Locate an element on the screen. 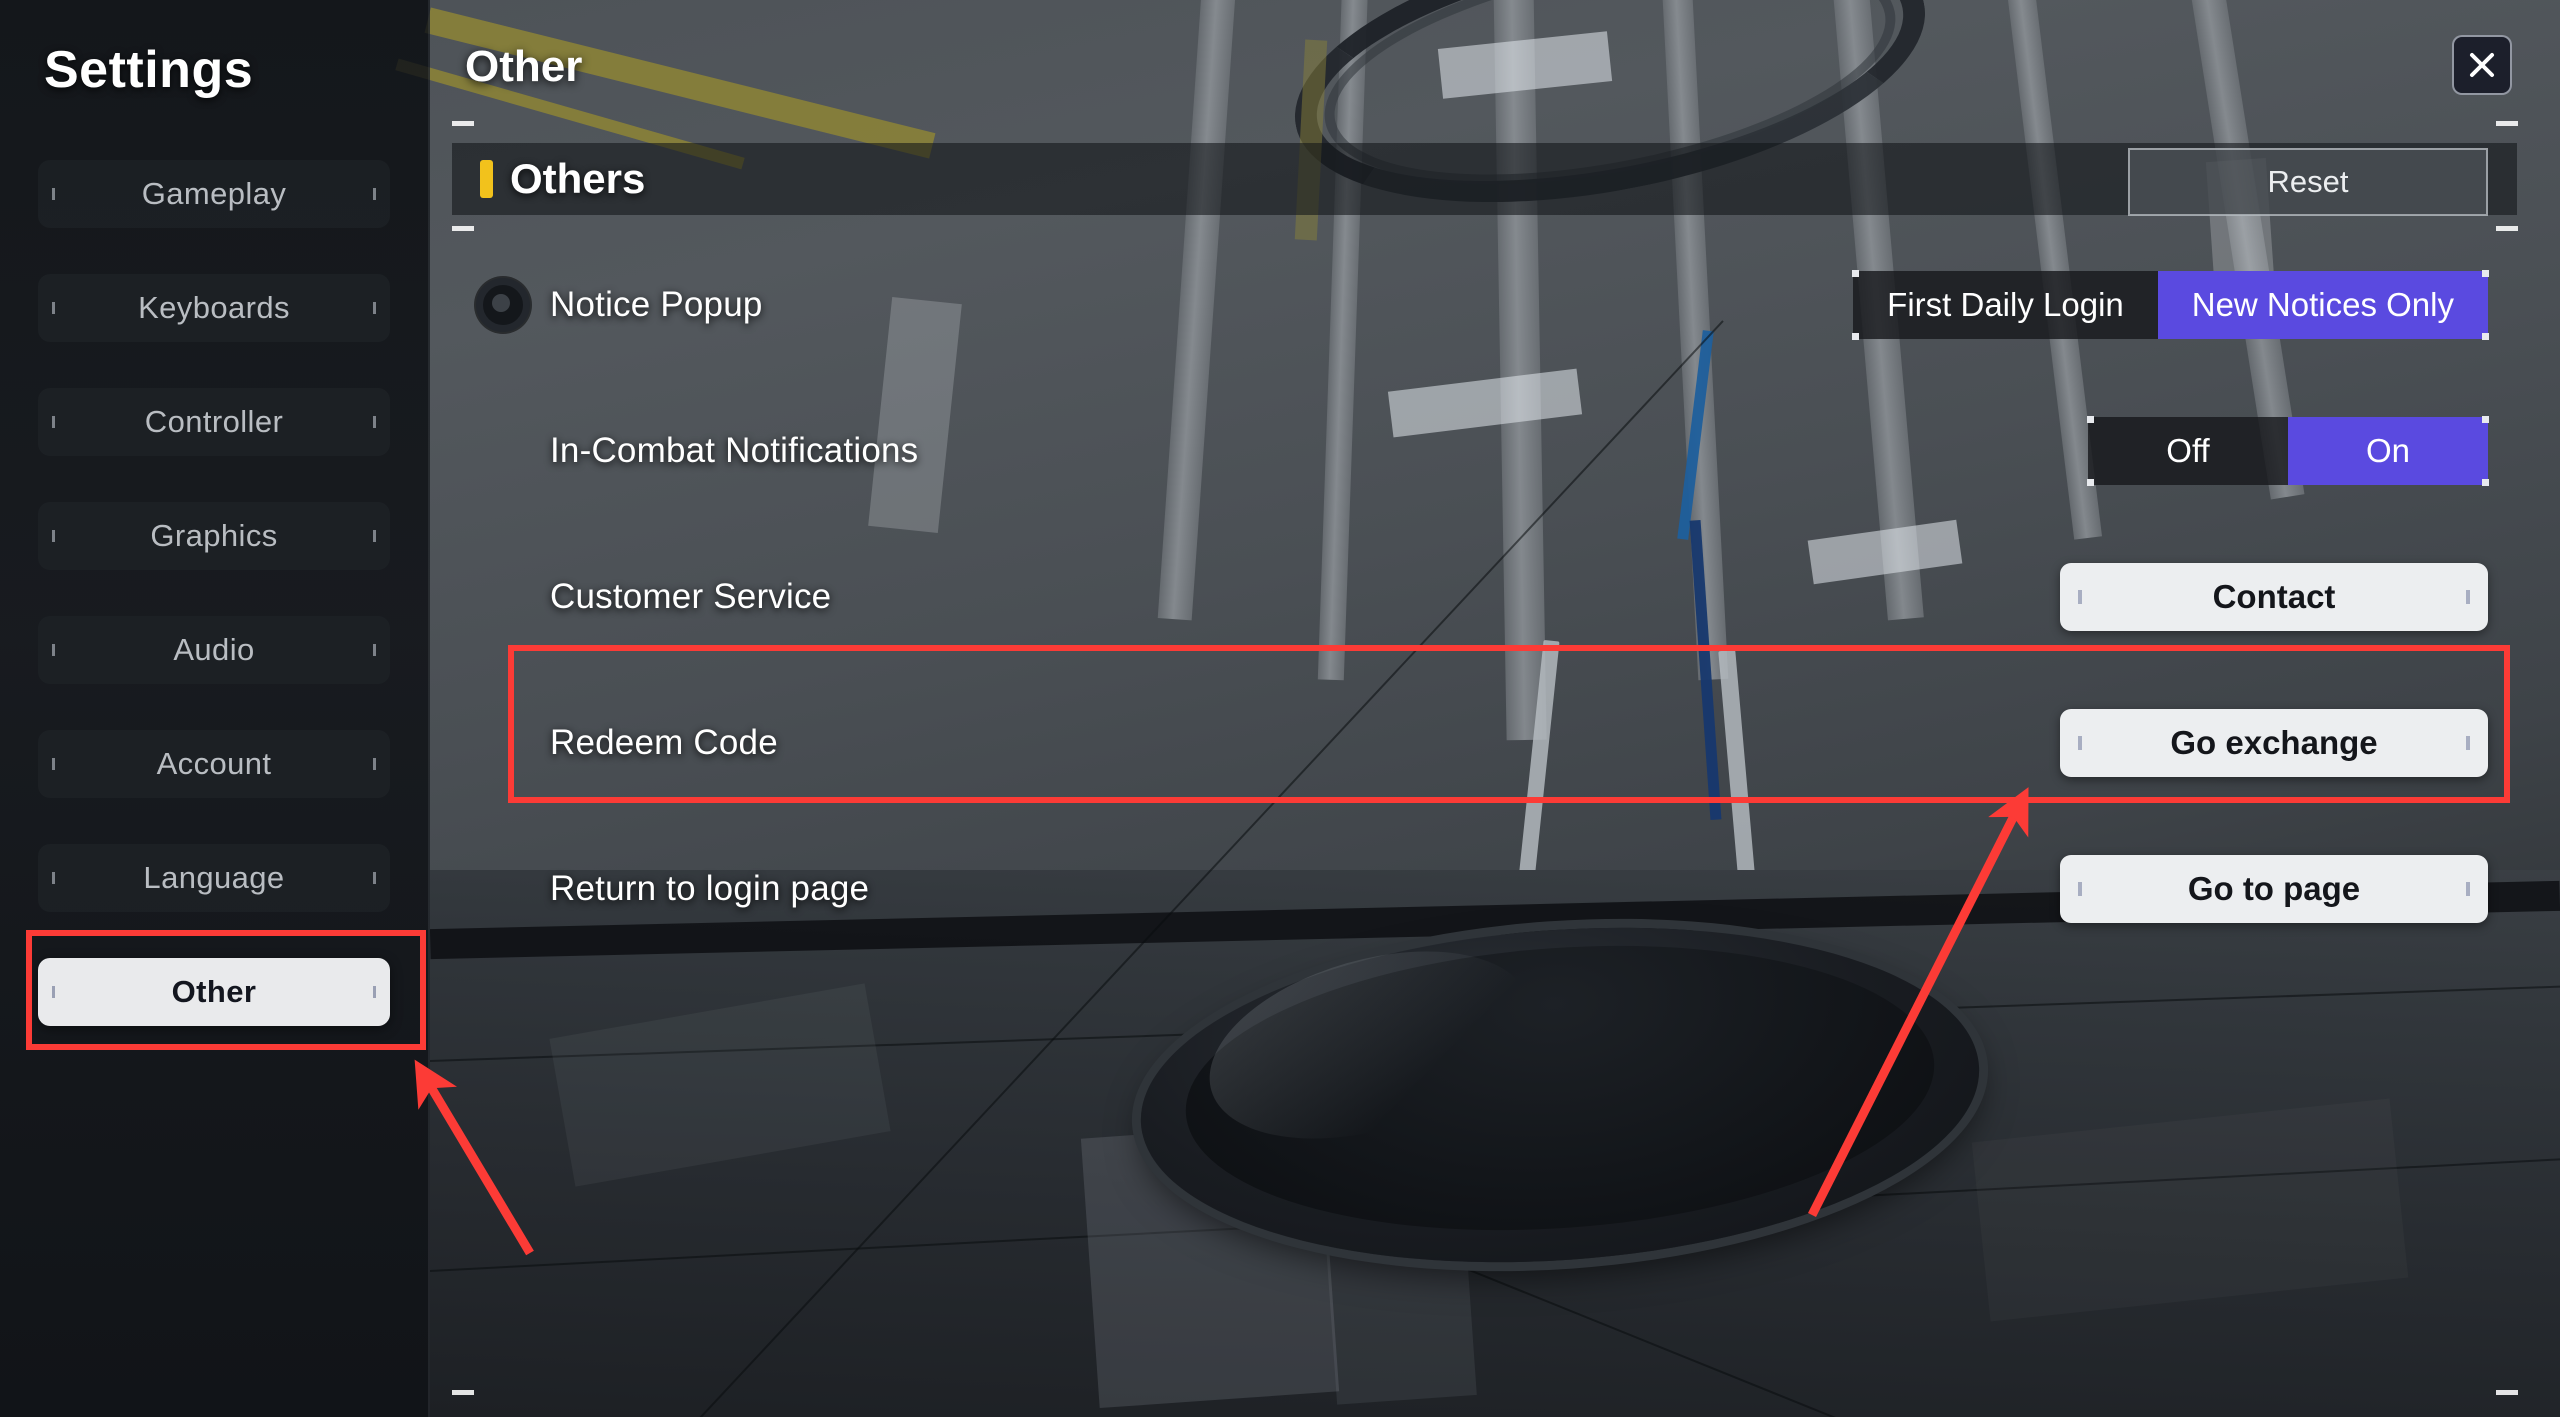  button-go-to-page: Go to page is located at coordinates (2274, 889).